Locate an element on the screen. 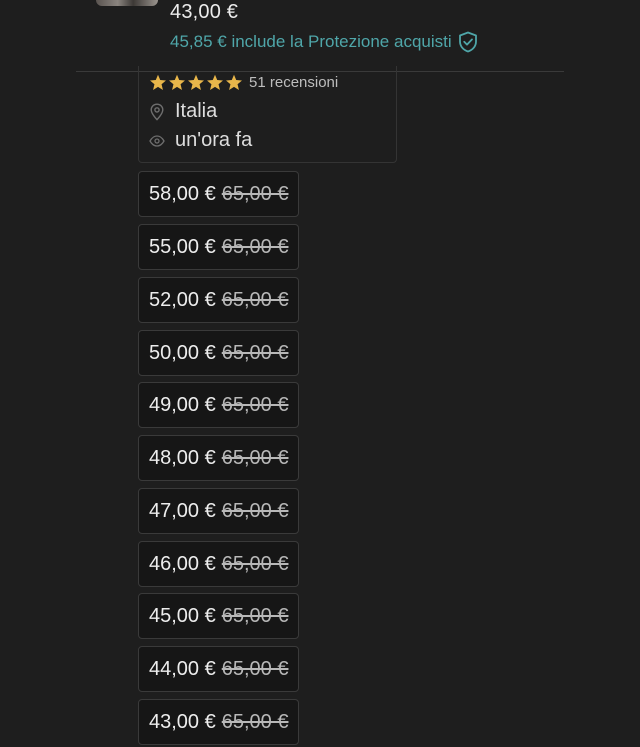 The width and height of the screenshot is (640, 747). protection-text: 45,85 € include la Protezione acquisti is located at coordinates (311, 41).